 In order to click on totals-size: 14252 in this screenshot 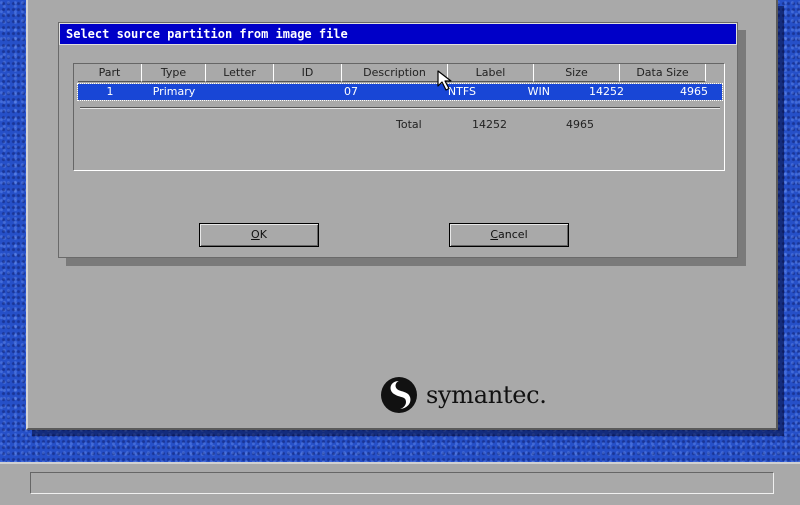, I will do `click(489, 124)`.